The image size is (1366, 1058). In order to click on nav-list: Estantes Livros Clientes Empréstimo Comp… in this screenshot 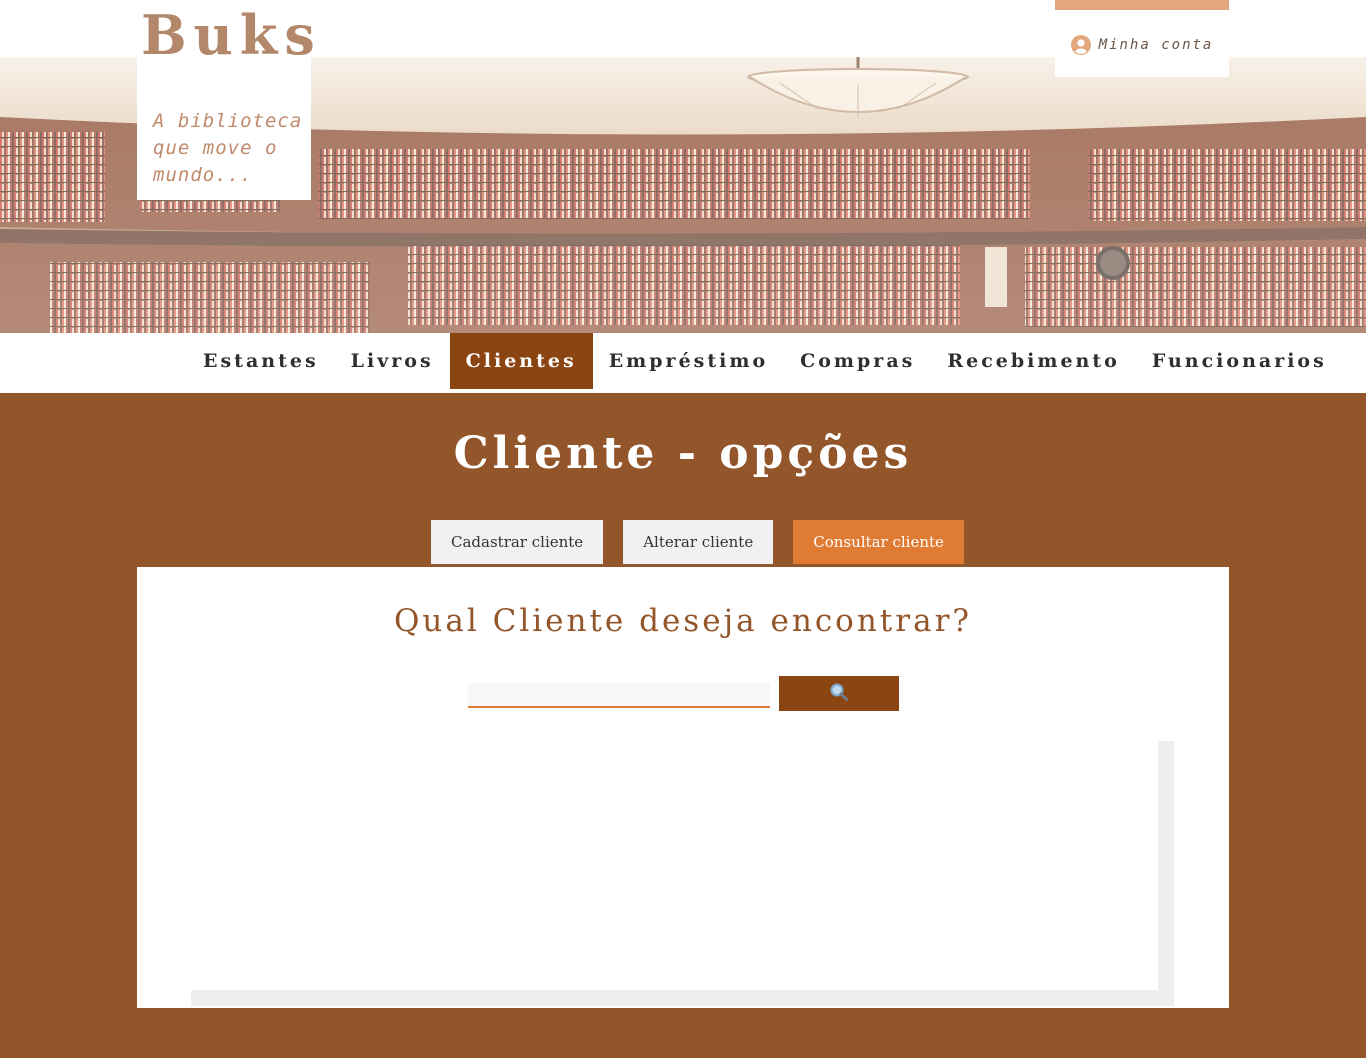, I will do `click(765, 361)`.